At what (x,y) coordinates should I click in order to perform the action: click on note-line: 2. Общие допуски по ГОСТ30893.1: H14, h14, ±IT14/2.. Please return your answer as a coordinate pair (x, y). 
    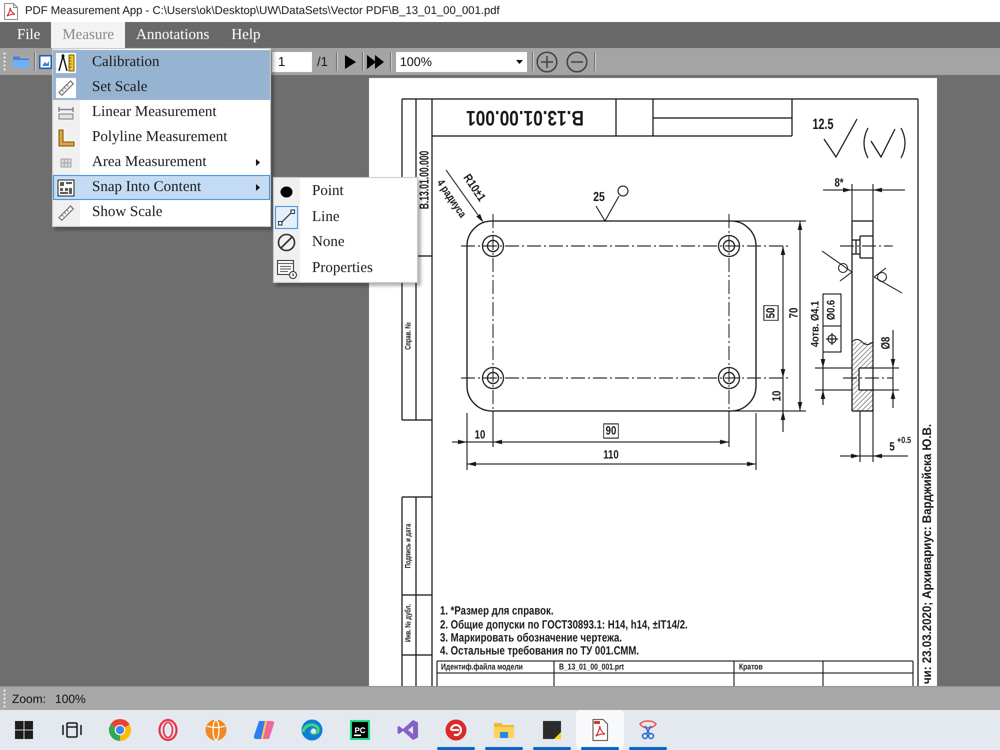
    Looking at the image, I should click on (564, 625).